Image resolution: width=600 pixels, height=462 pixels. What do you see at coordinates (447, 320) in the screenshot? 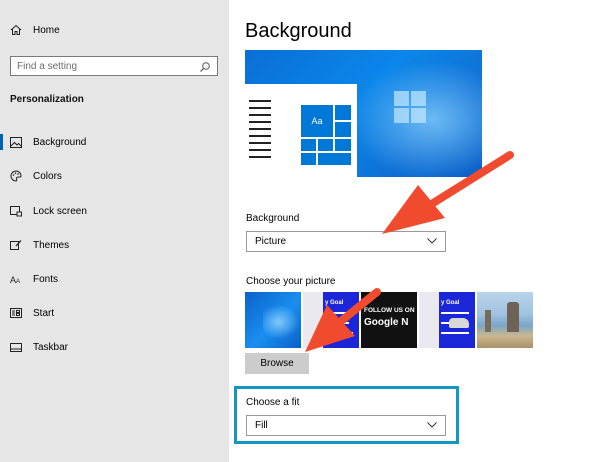
I see `thumbnail-promo-3: y Goal` at bounding box center [447, 320].